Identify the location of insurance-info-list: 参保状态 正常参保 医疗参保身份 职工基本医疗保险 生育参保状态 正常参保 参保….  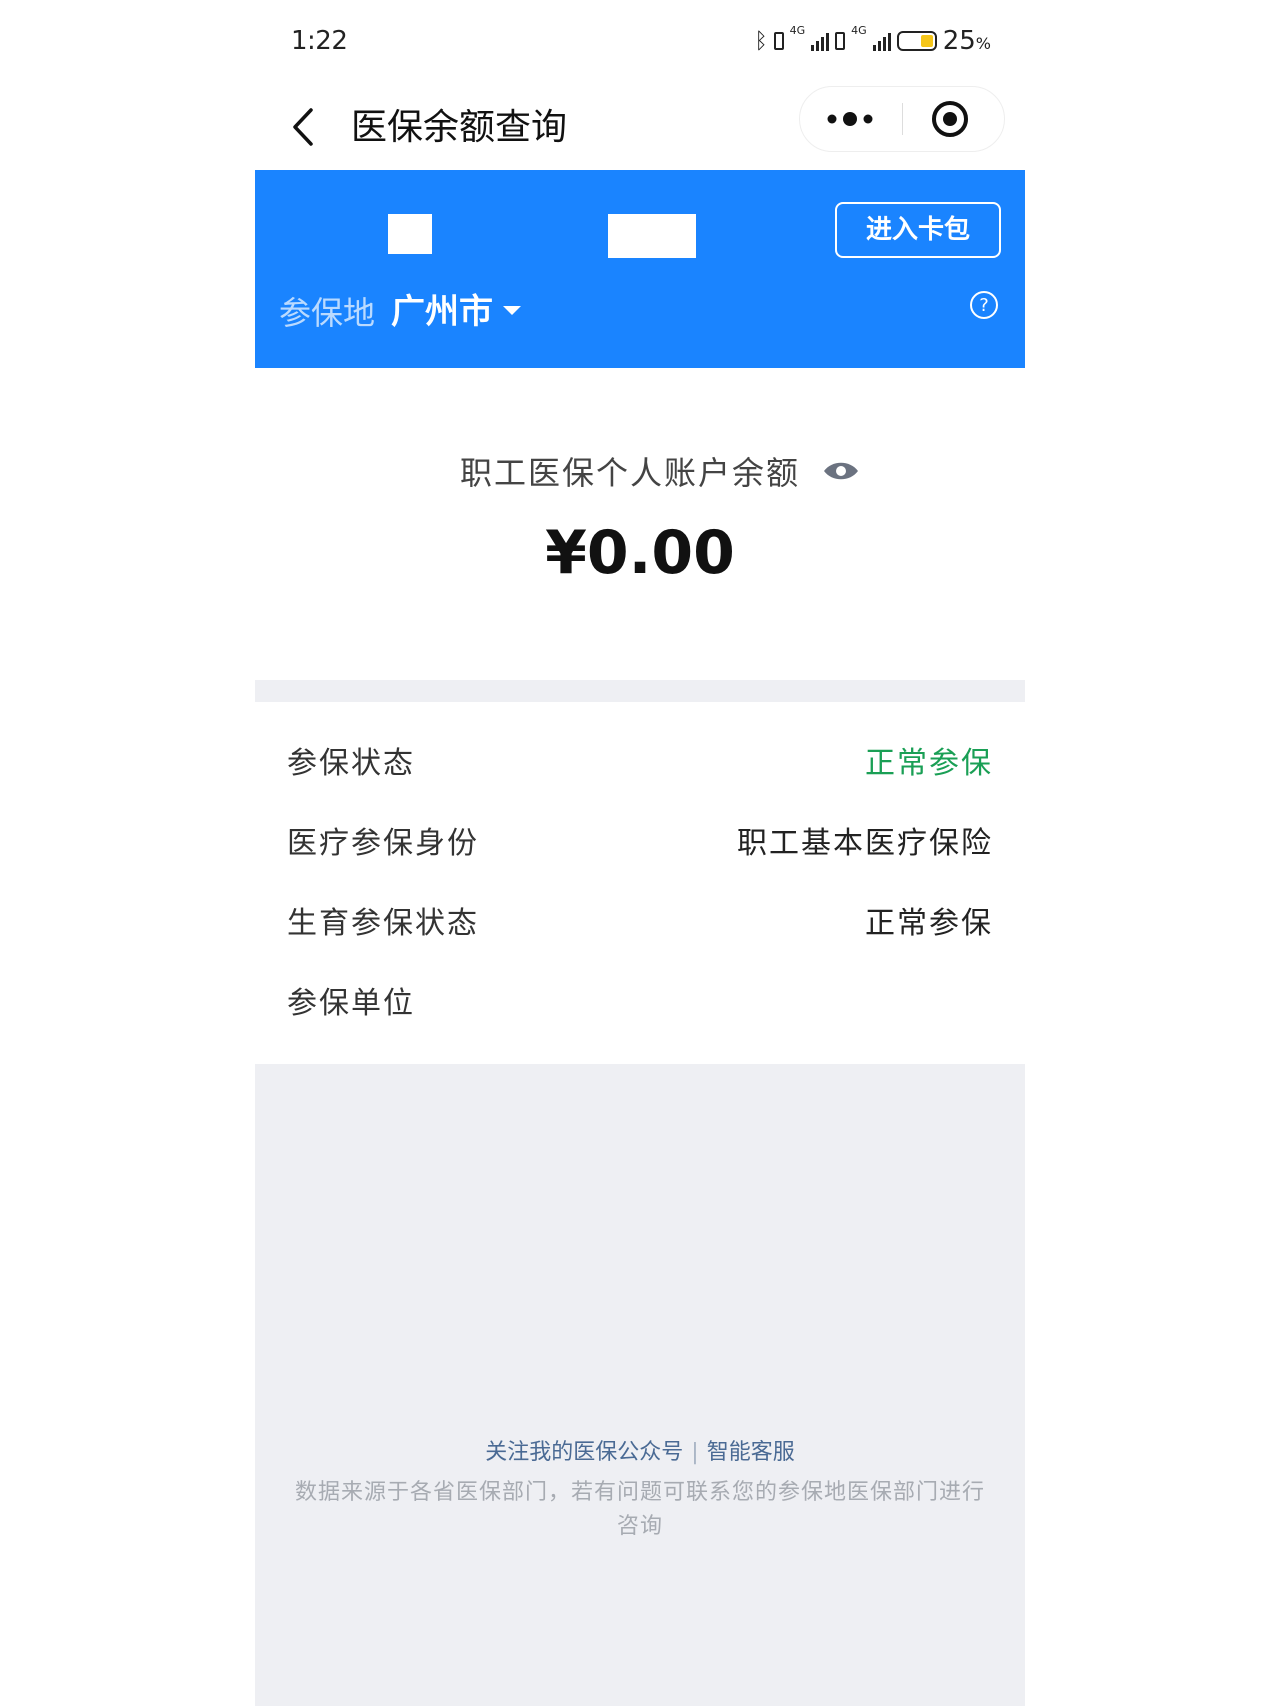
(640, 883).